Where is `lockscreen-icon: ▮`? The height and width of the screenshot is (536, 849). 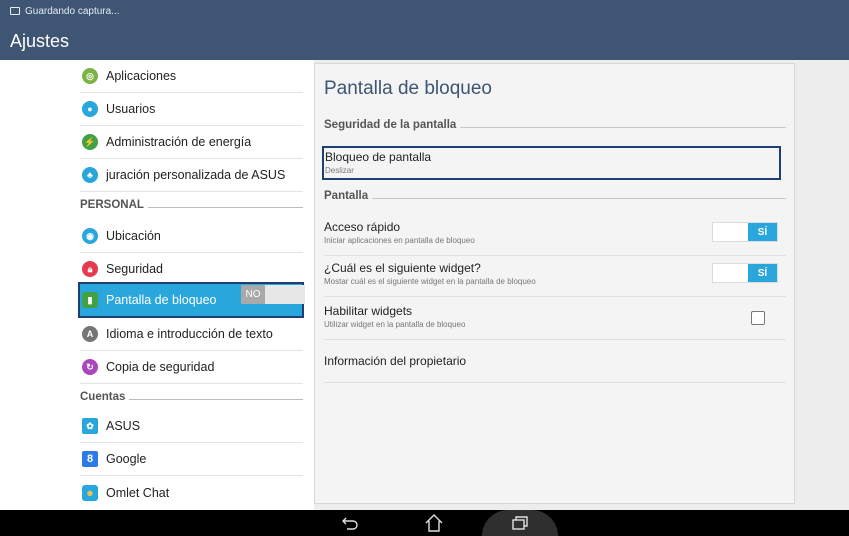 lockscreen-icon: ▮ is located at coordinates (90, 300).